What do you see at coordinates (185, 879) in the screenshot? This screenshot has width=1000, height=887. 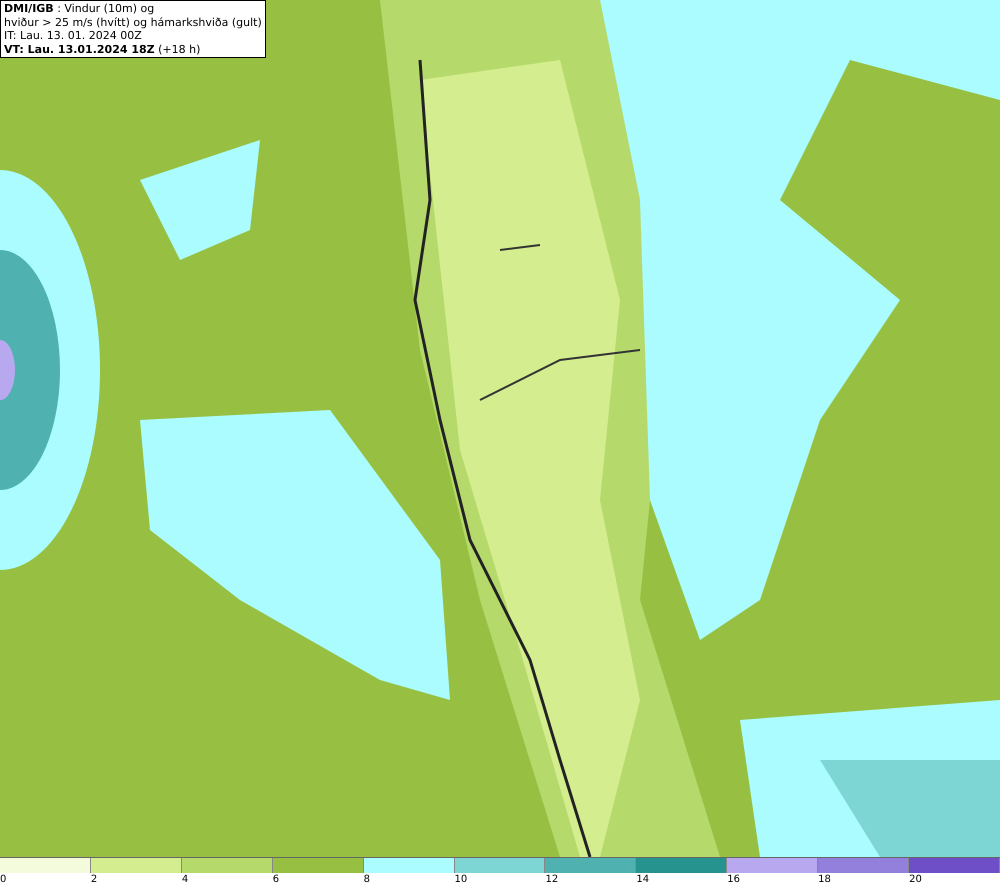 I see `legend-label: 4` at bounding box center [185, 879].